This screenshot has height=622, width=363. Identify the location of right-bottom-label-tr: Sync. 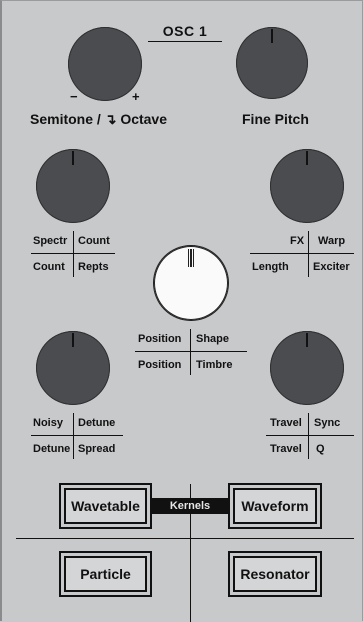
(327, 423).